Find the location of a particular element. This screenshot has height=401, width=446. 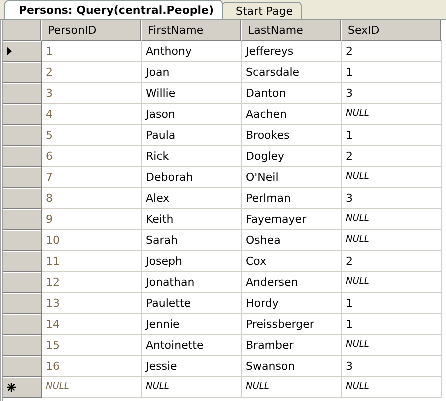

corner-header is located at coordinates (22, 30).